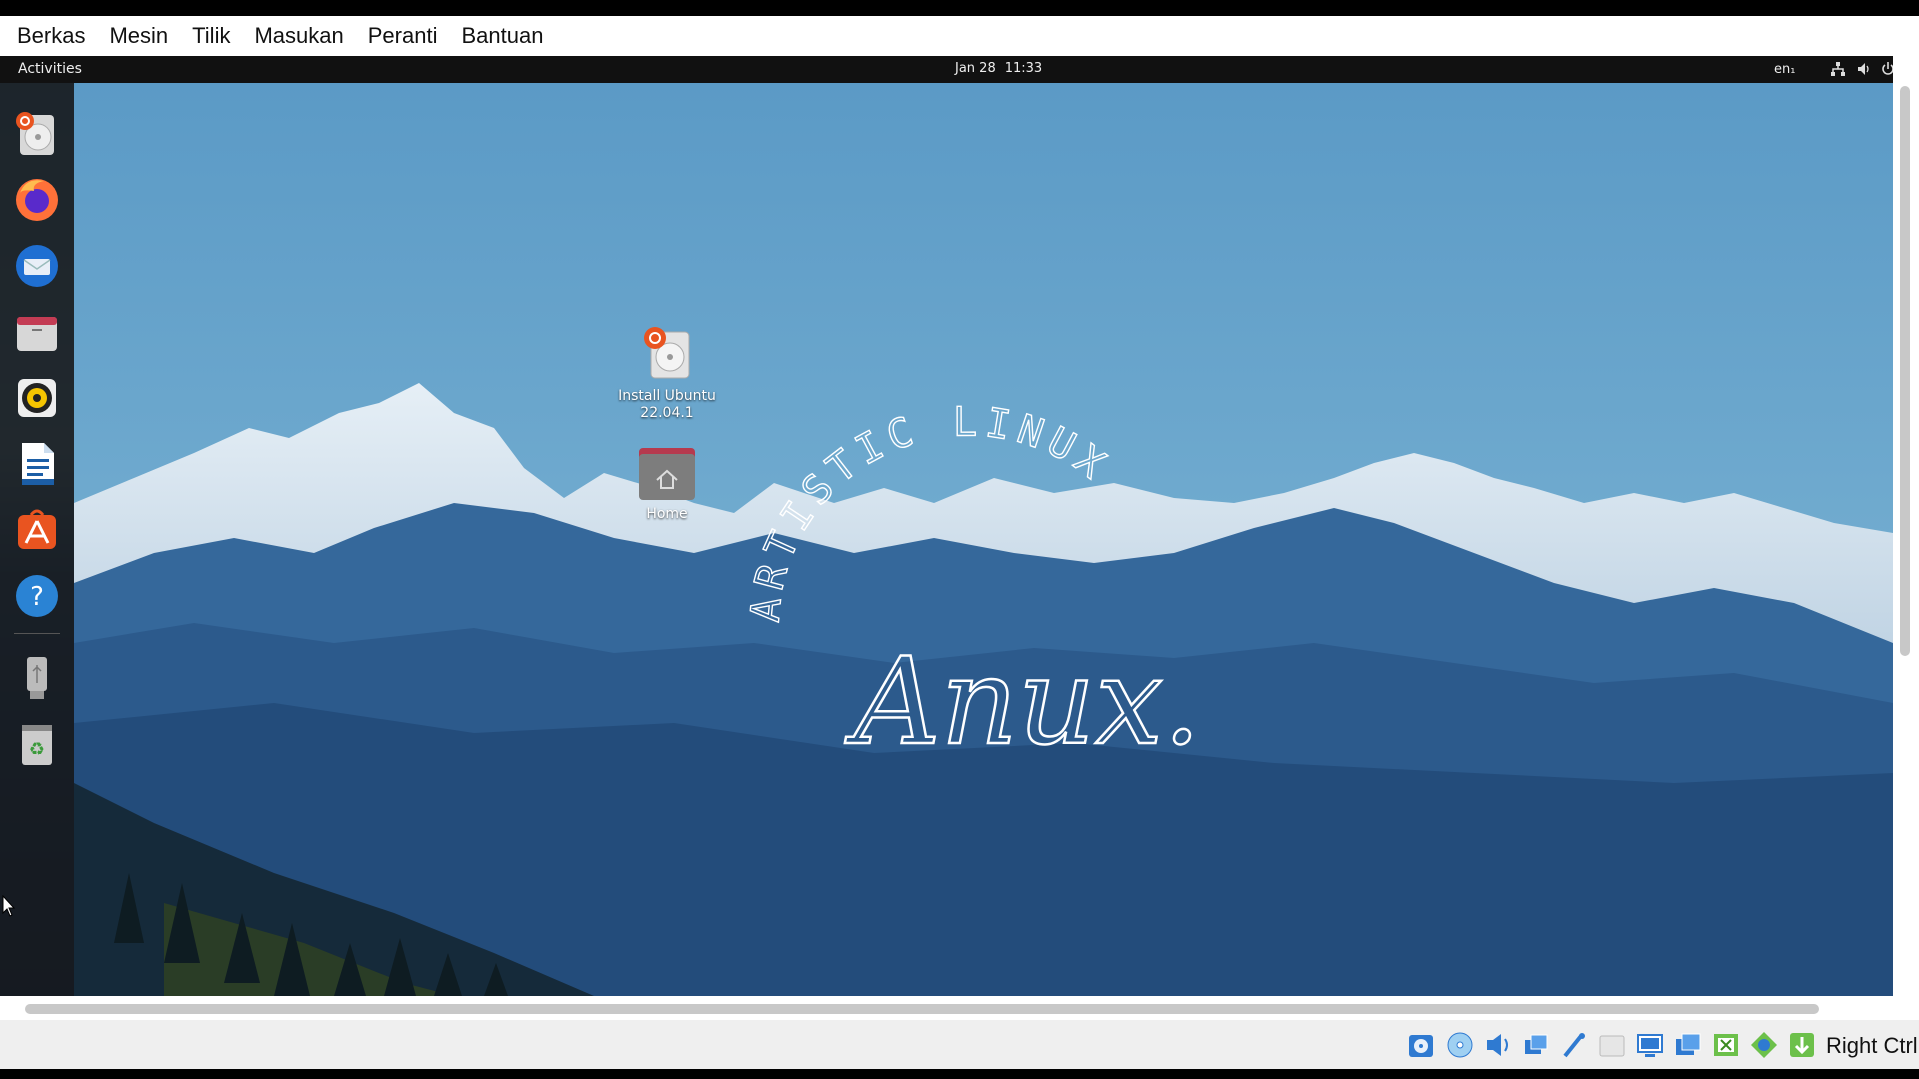 The width and height of the screenshot is (1919, 1079). I want to click on optical-drive-icon, so click(1460, 1045).